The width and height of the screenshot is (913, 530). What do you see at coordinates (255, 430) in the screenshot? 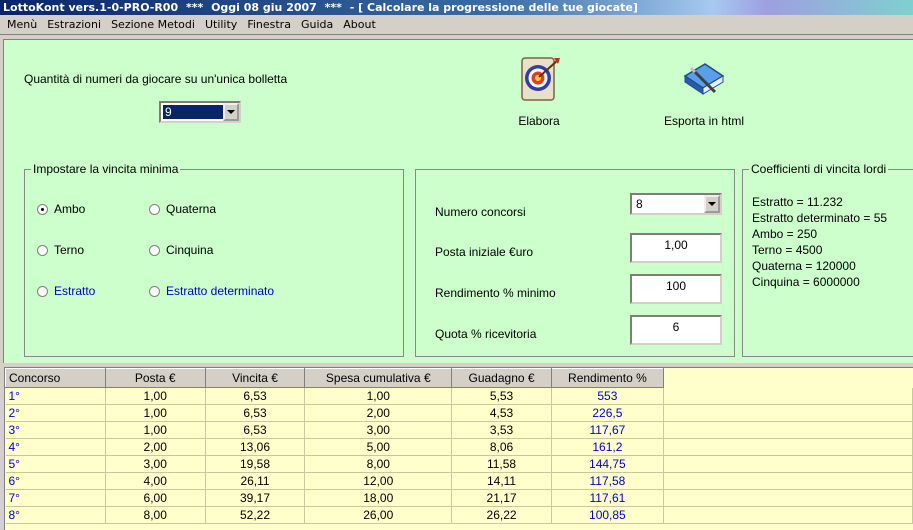
I see `cell-vincita: 6,53` at bounding box center [255, 430].